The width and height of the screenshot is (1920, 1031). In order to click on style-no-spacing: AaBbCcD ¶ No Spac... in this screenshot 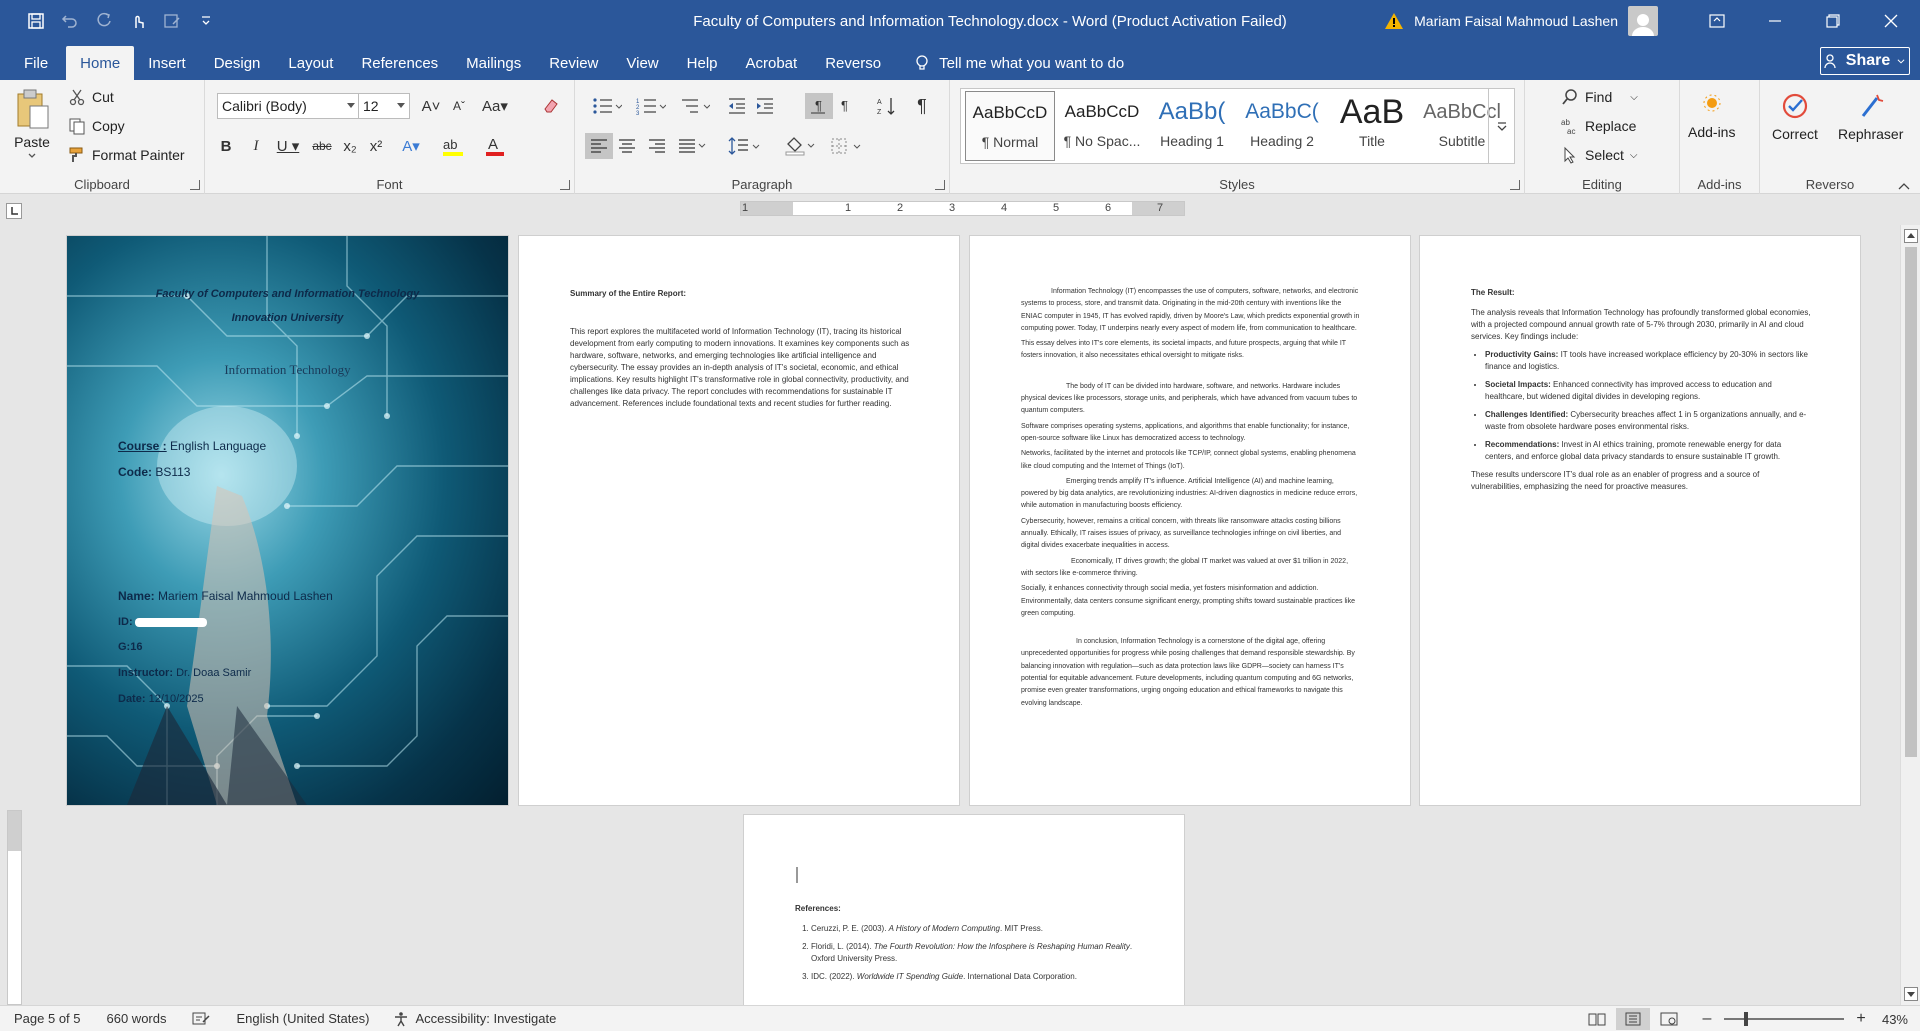, I will do `click(1102, 126)`.